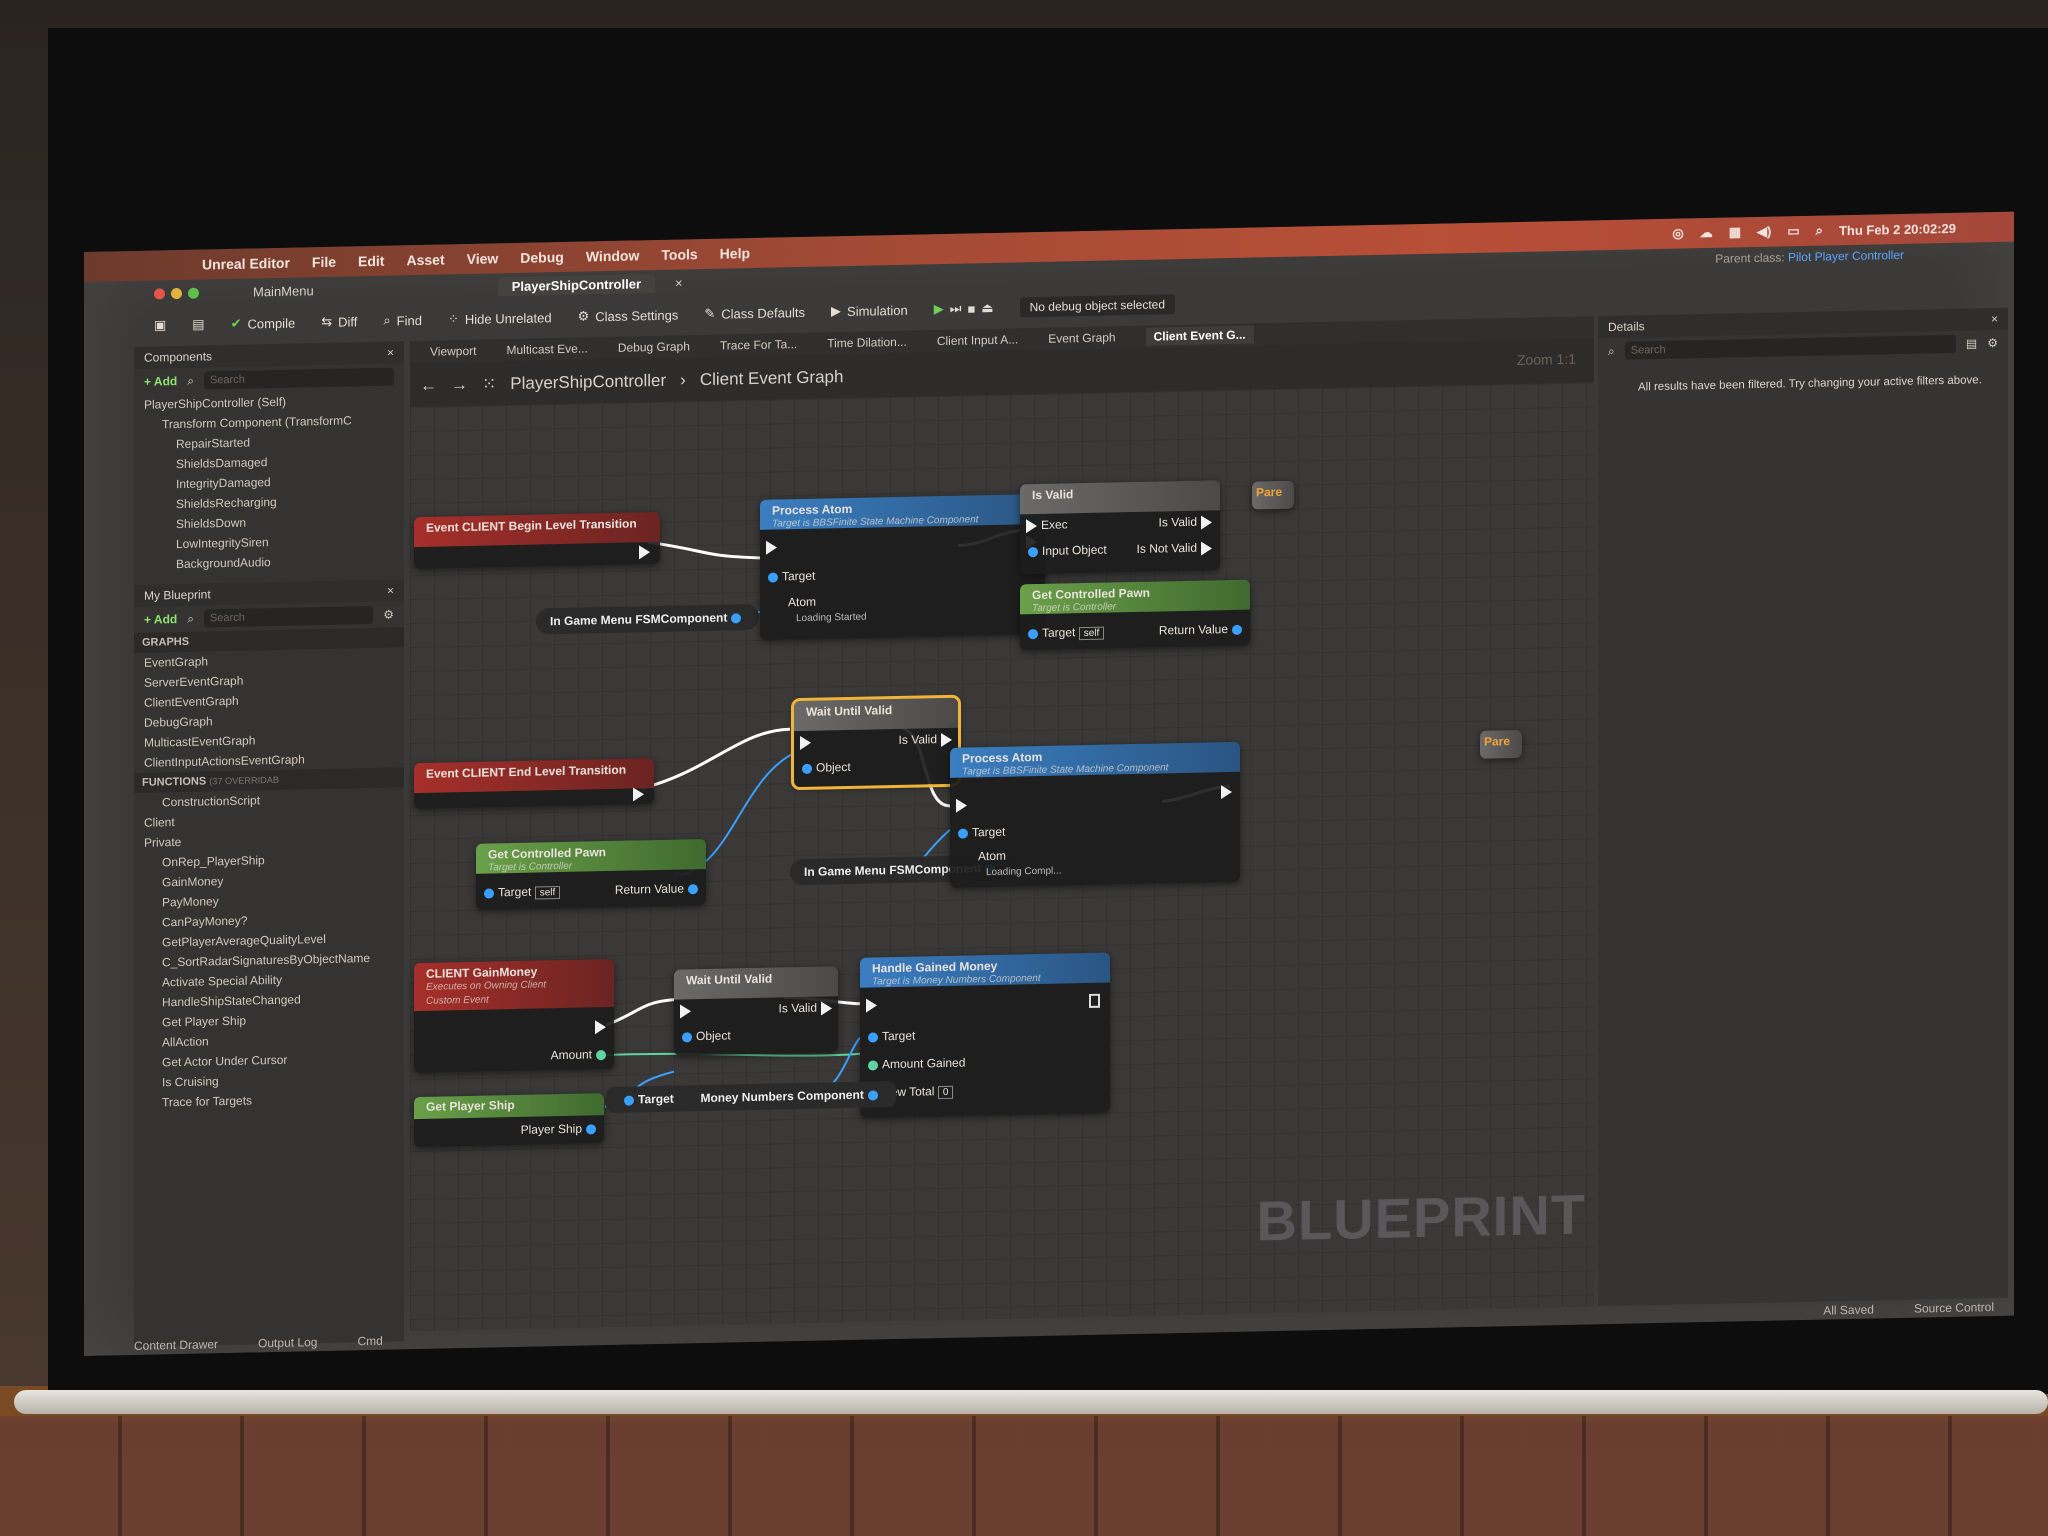  I want to click on is-not-valid-pin: Is Not Valid, so click(1176, 548).